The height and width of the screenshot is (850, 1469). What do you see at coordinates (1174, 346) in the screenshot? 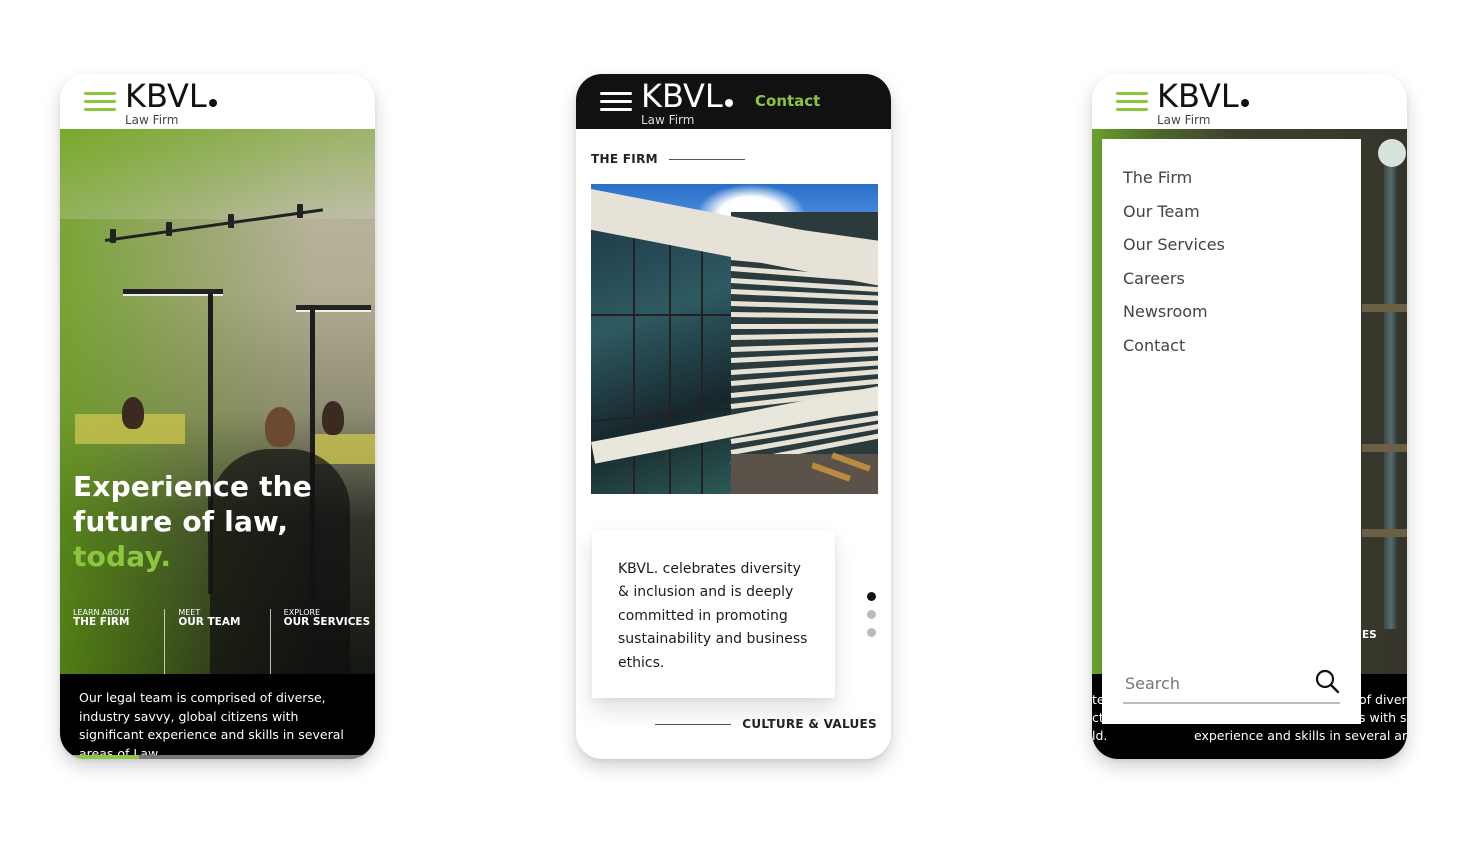
I see `nav-item-contact: Contact` at bounding box center [1174, 346].